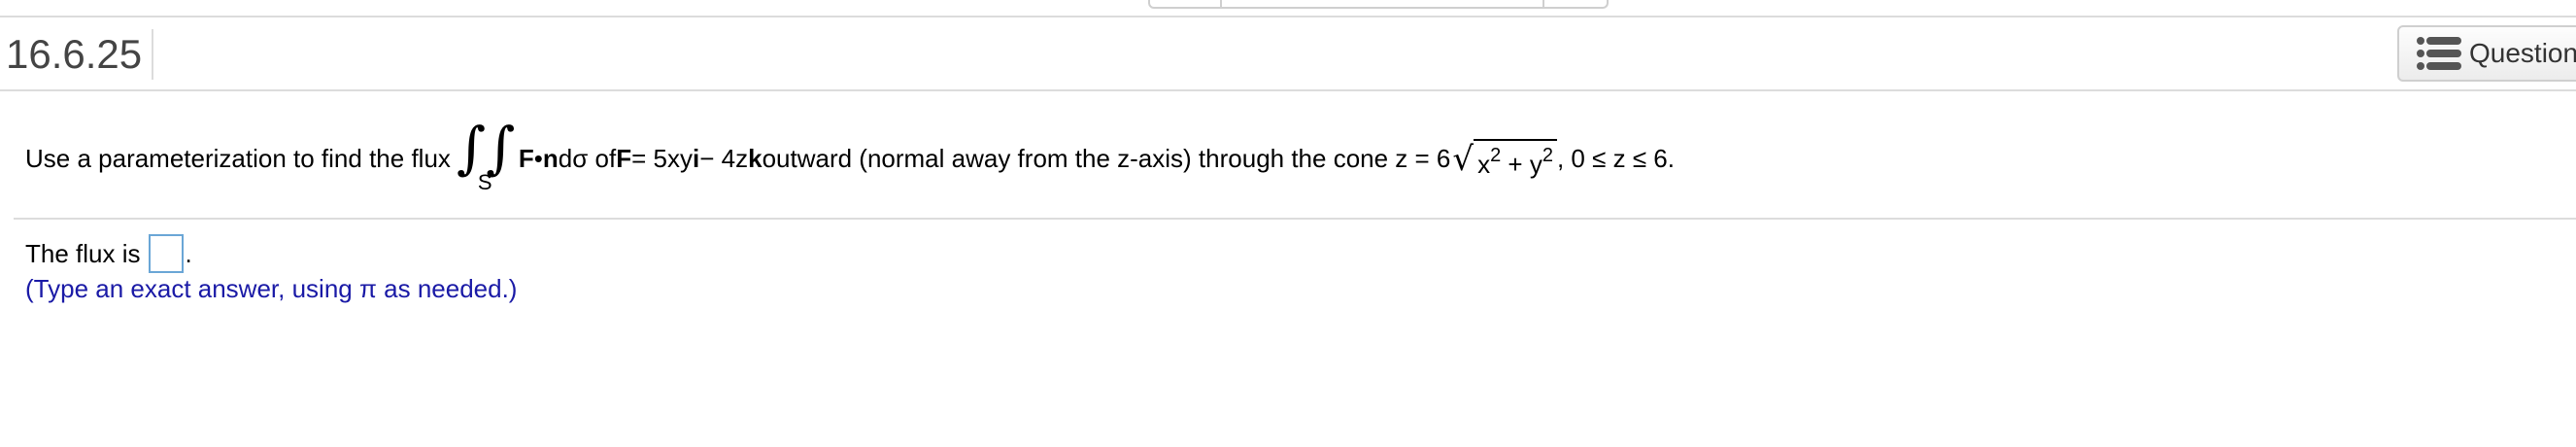  Describe the element at coordinates (83, 253) in the screenshot. I see `answer-prefix: The flux is` at that location.